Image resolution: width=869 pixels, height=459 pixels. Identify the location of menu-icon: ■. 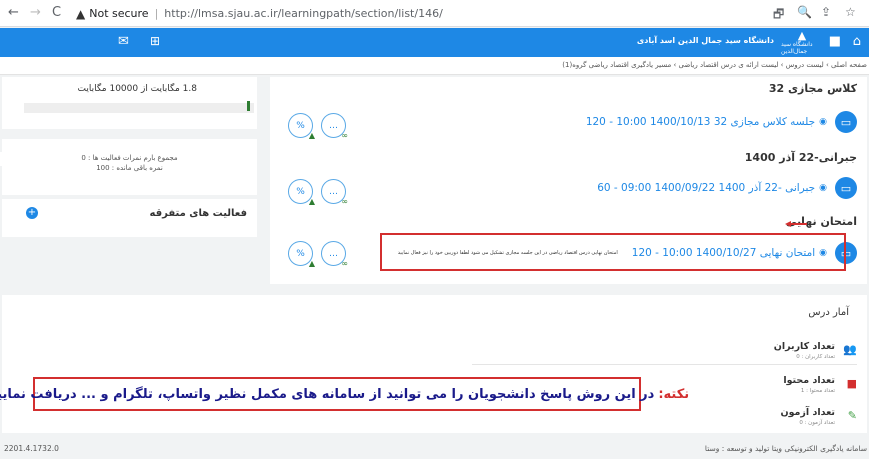
(835, 41).